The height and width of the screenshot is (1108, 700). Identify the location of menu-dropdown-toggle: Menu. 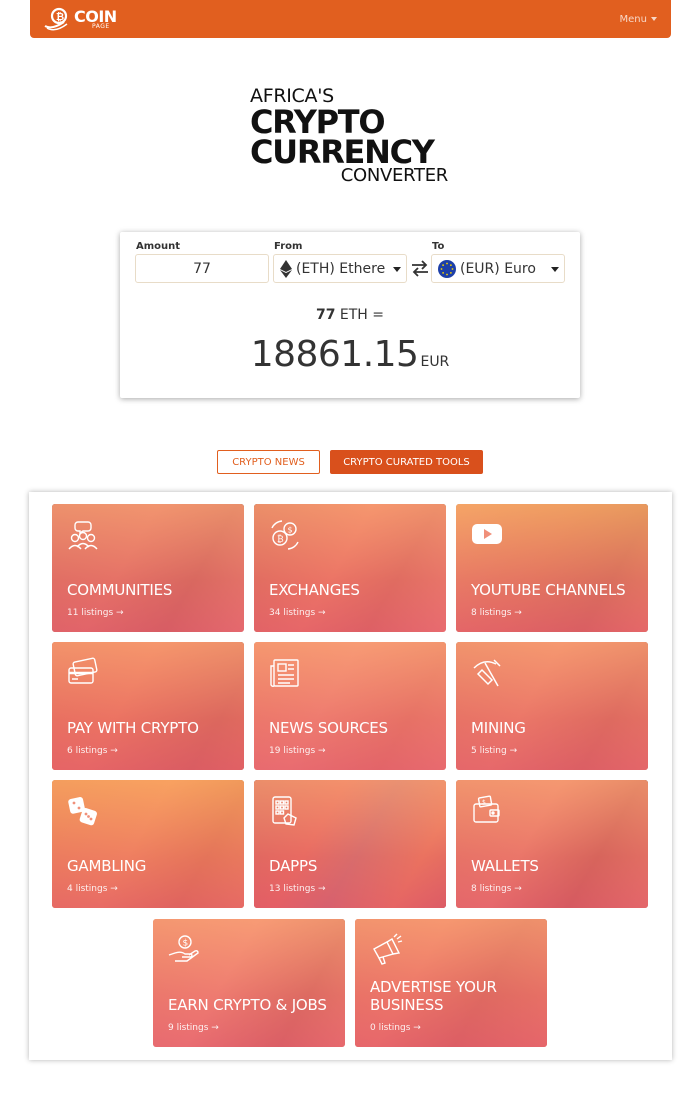
(638, 19).